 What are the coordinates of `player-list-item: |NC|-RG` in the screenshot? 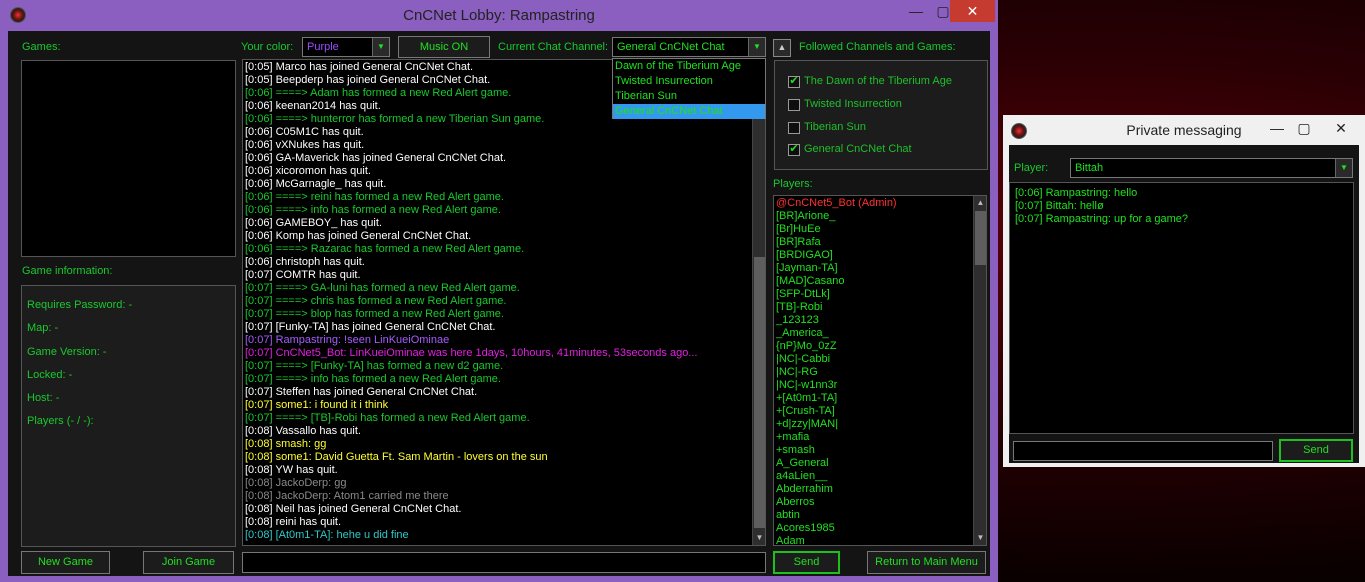 It's located at (874, 372).